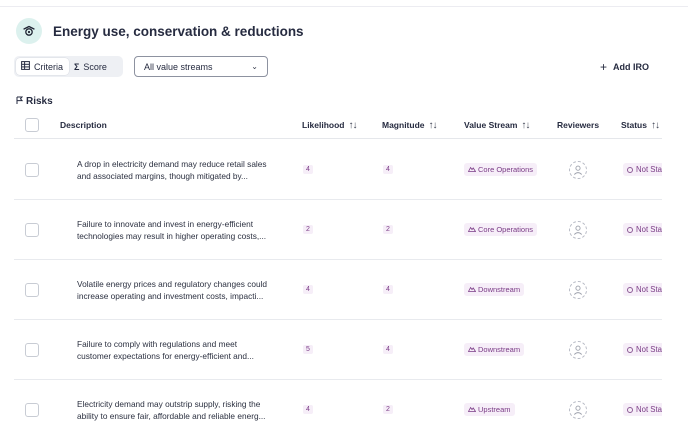 The width and height of the screenshot is (688, 437). I want to click on value-stream-select: All value streams ⌄, so click(201, 66).